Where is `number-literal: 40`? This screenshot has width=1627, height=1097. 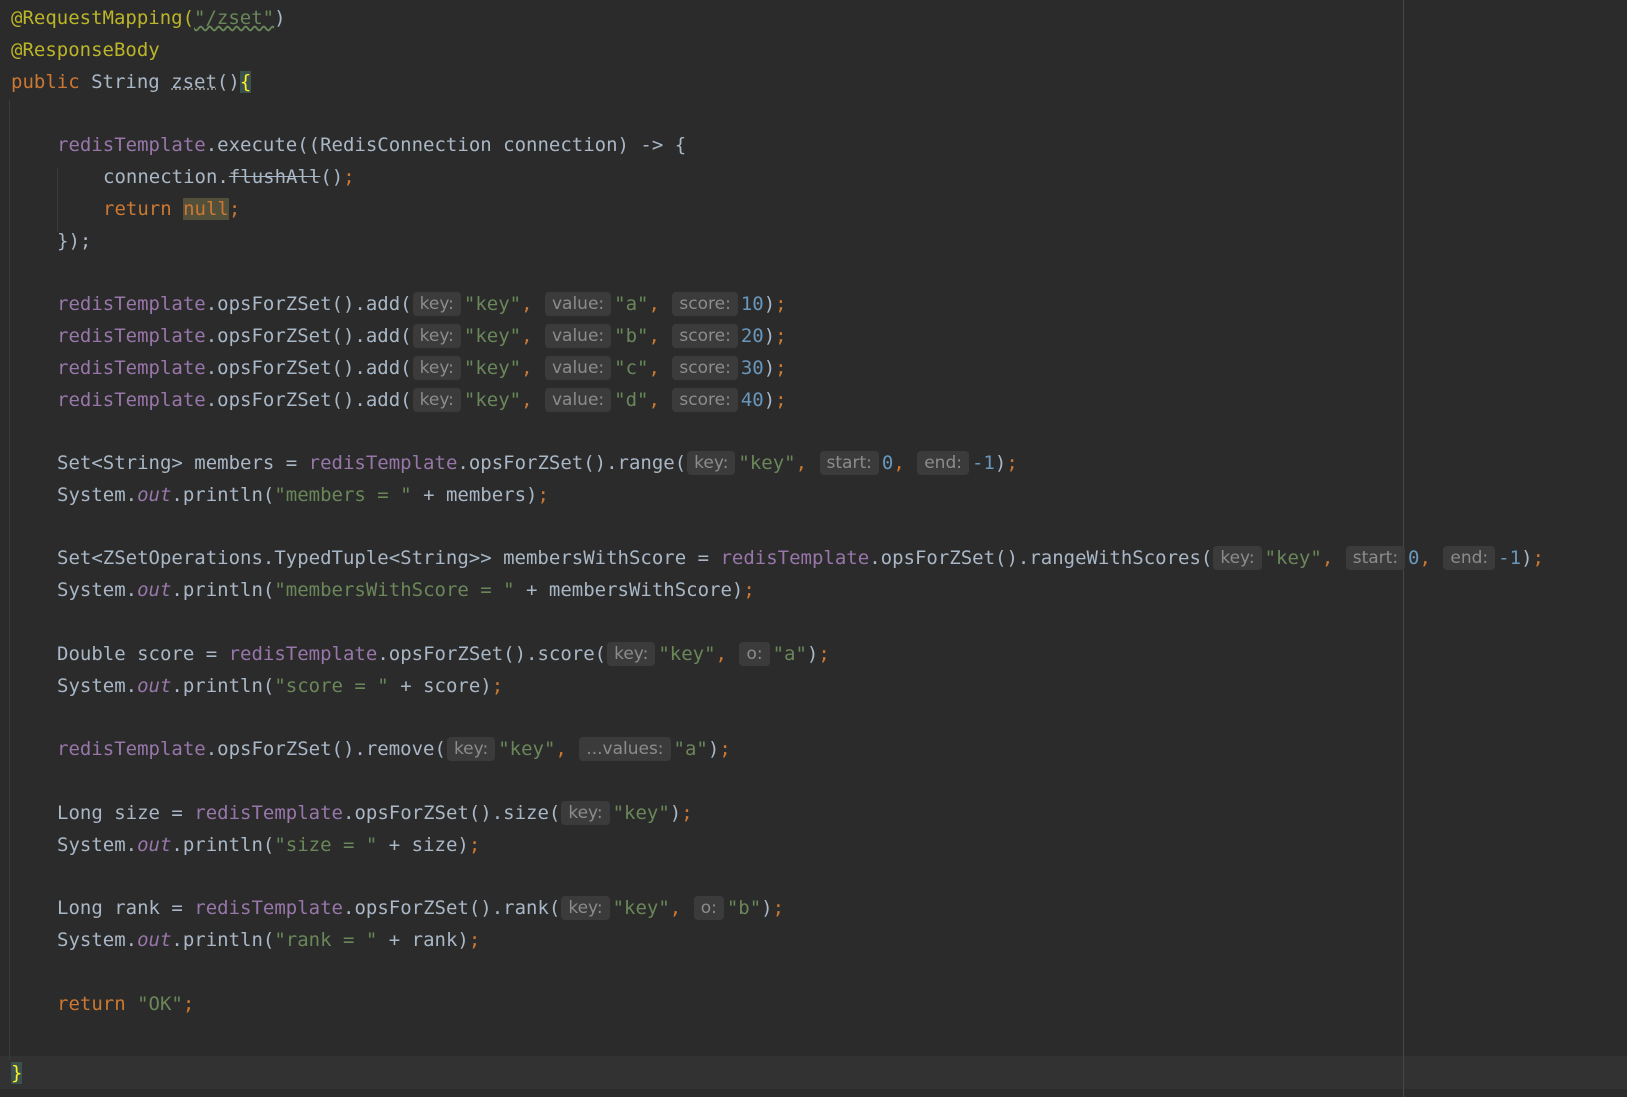 number-literal: 40 is located at coordinates (752, 400).